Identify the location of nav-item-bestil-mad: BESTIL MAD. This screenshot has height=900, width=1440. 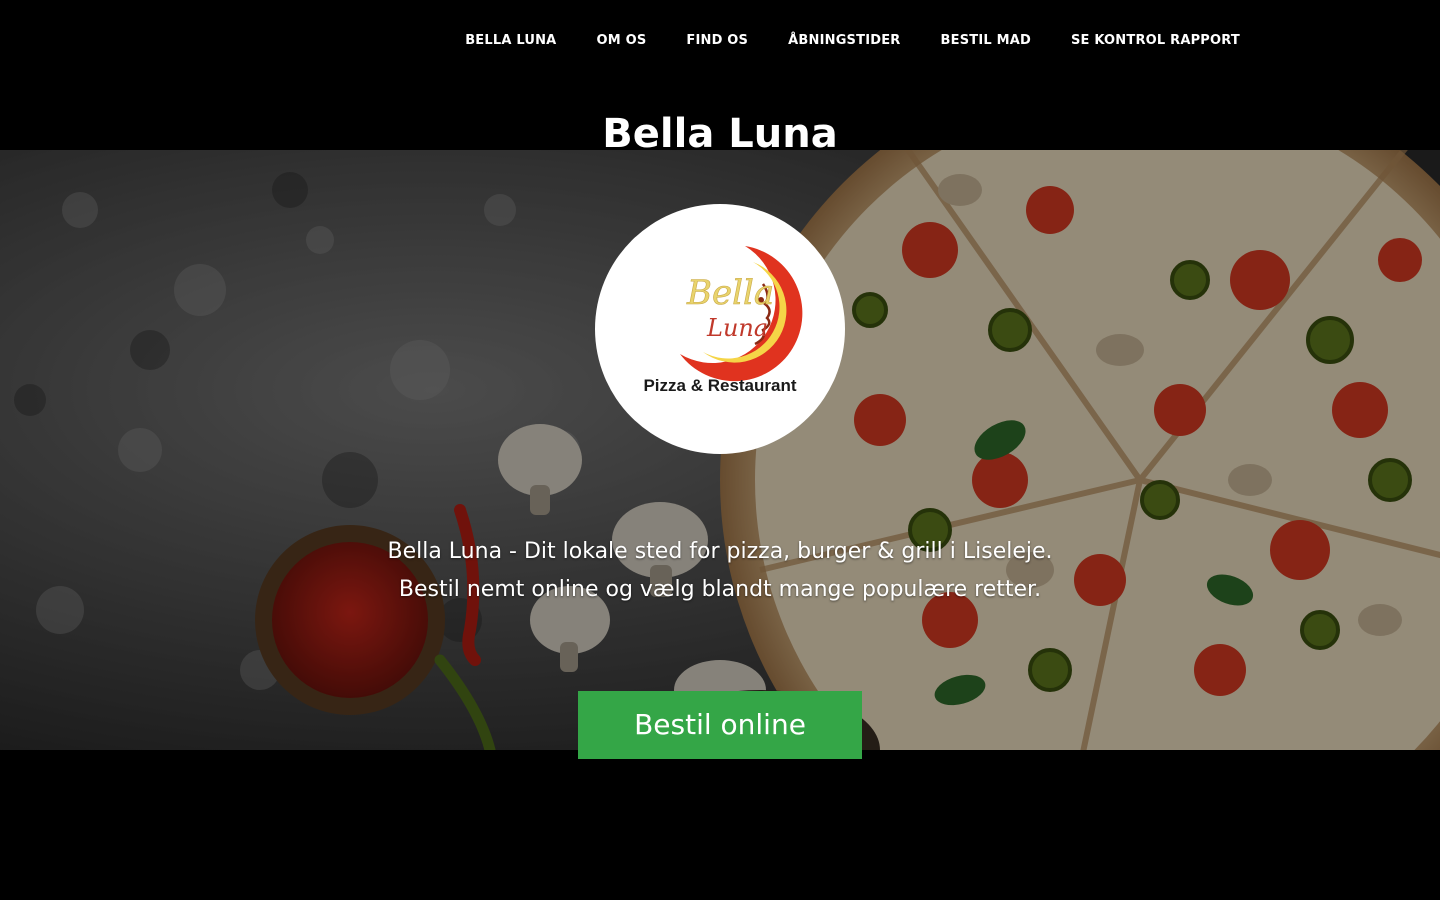
(986, 41).